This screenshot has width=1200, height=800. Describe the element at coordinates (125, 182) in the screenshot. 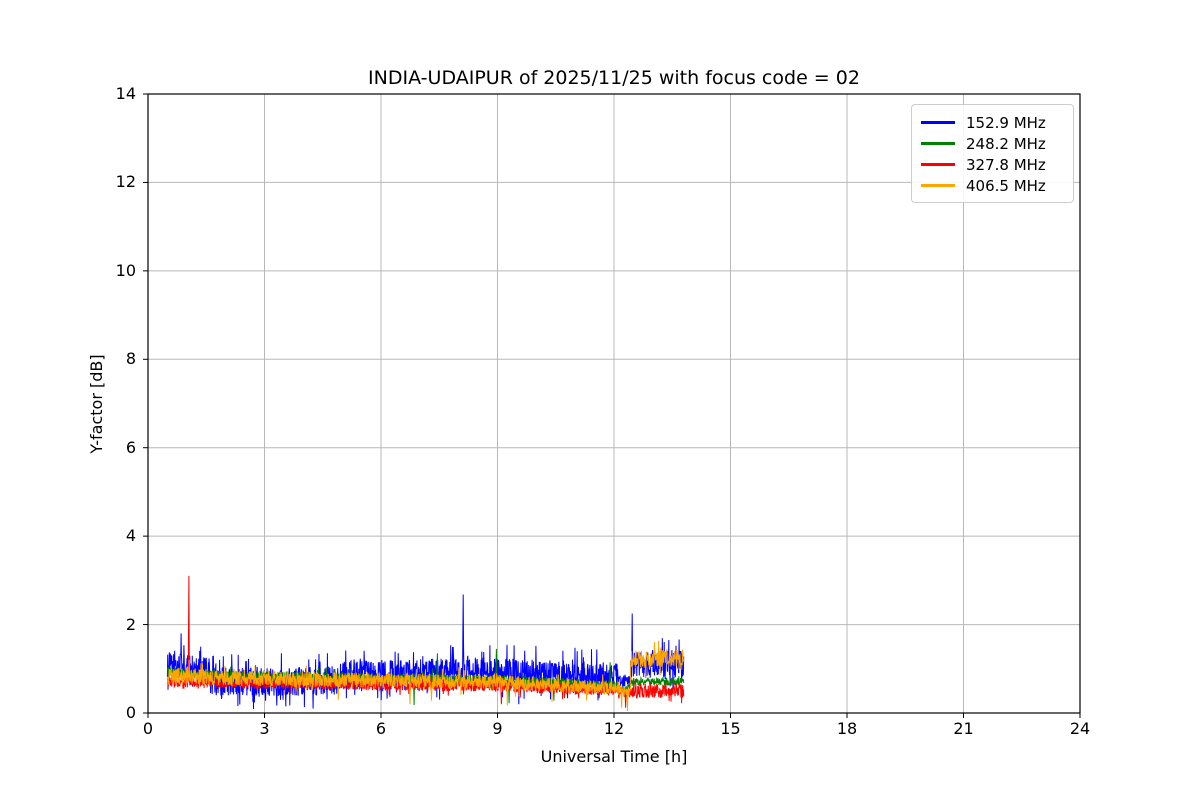

I see `y-tick-label: 12` at that location.